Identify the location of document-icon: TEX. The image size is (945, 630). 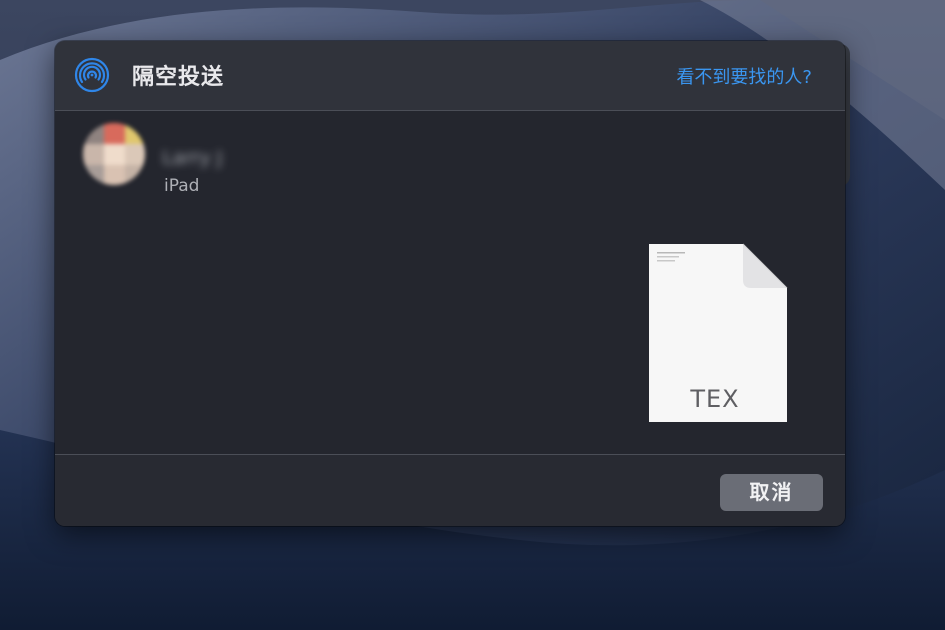
(718, 333).